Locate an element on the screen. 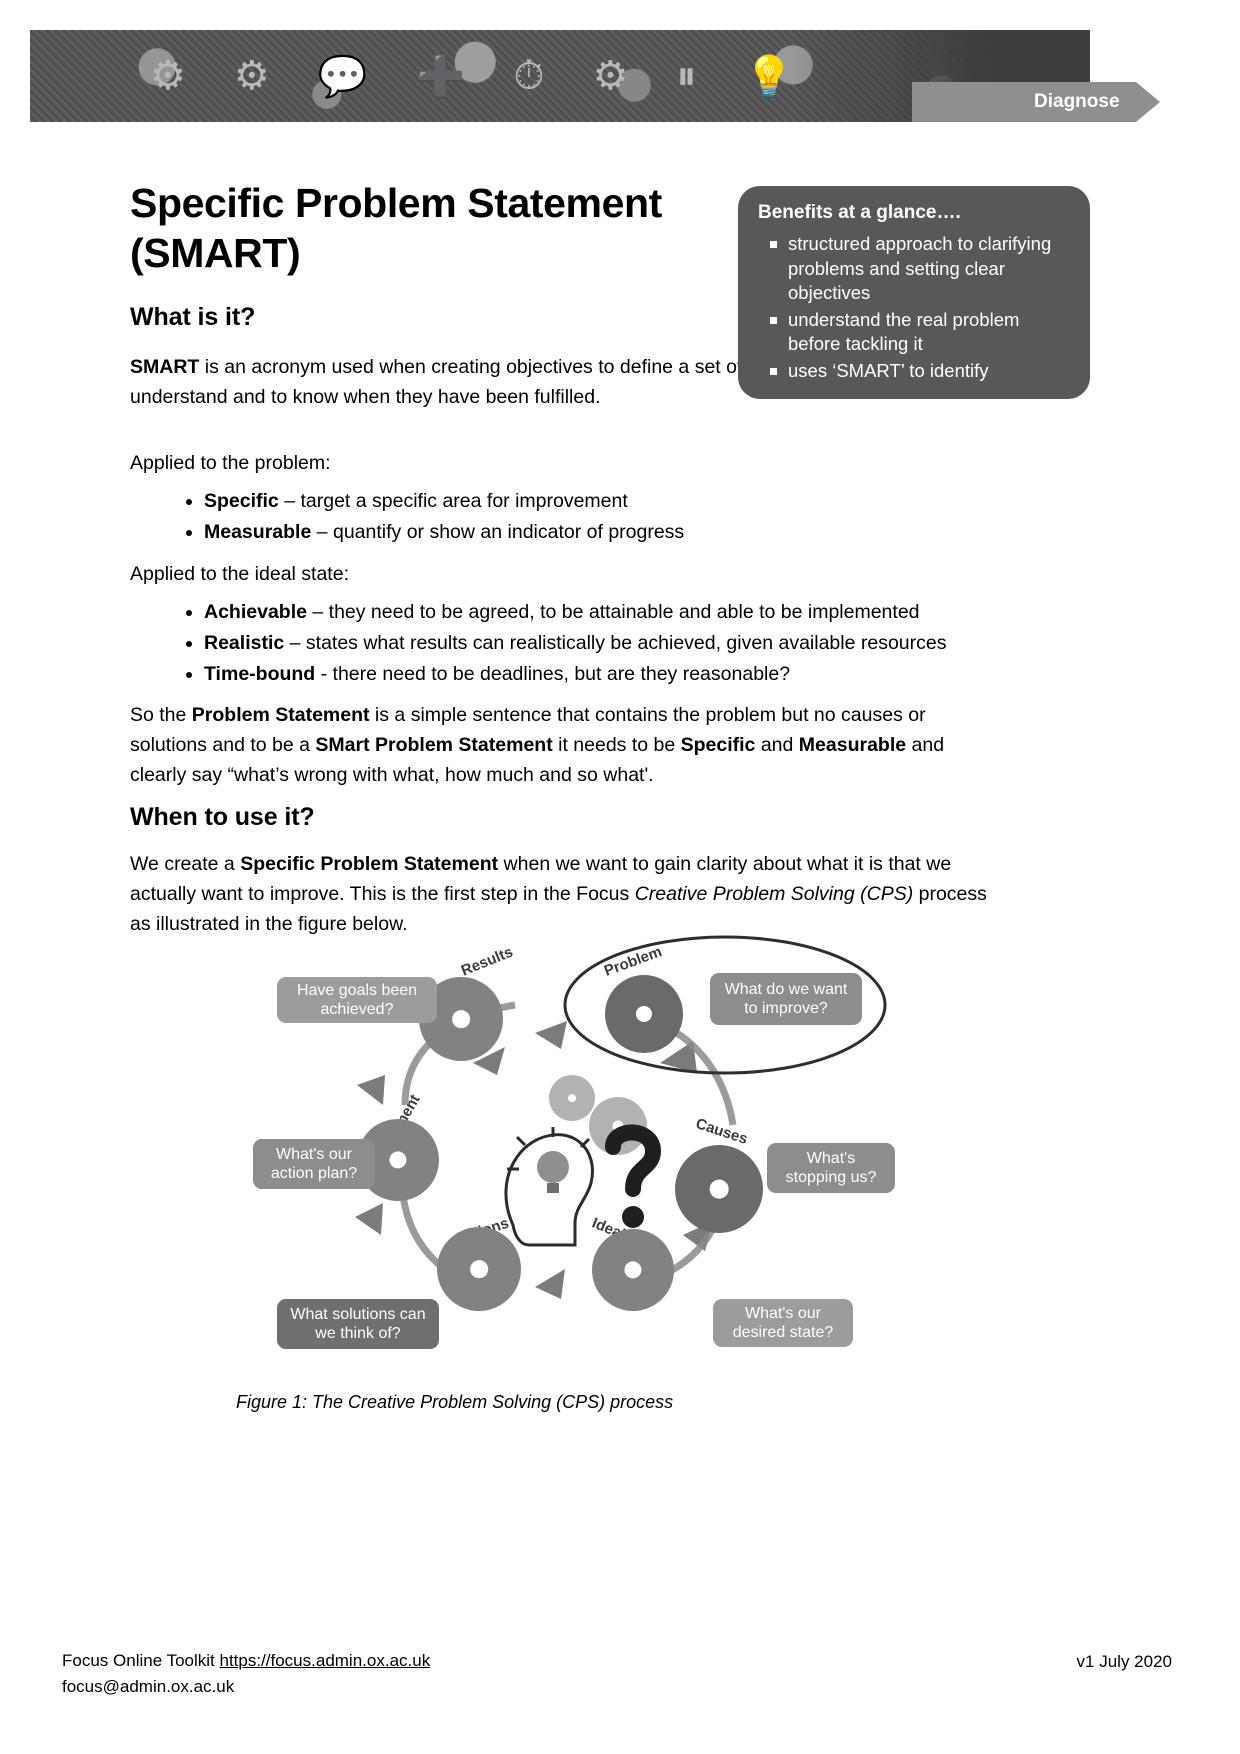  page-title: Specific Problem Statement (SMART) is located at coordinates (396, 228).